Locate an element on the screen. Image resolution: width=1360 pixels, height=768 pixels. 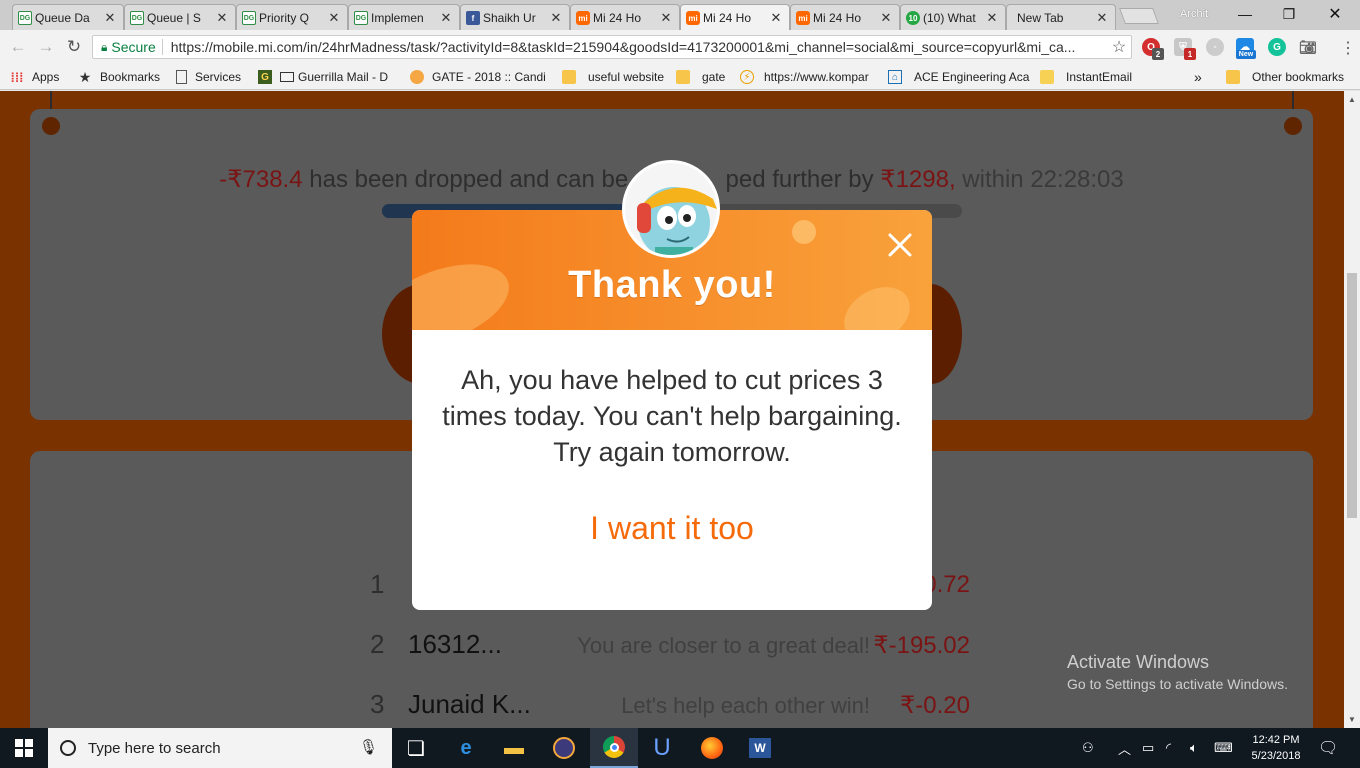
search-placeholder: Type here to search is located at coordinates (154, 748).